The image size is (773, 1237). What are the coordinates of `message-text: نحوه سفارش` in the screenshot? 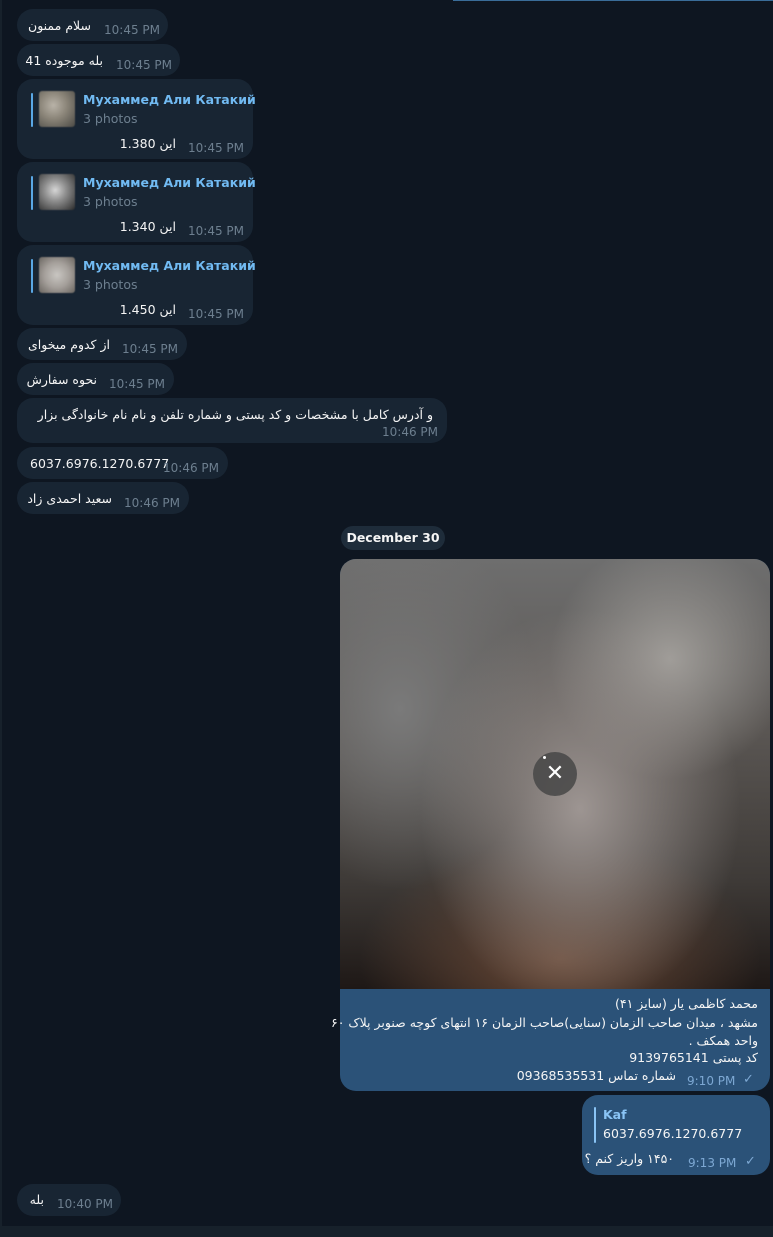 It's located at (61, 379).